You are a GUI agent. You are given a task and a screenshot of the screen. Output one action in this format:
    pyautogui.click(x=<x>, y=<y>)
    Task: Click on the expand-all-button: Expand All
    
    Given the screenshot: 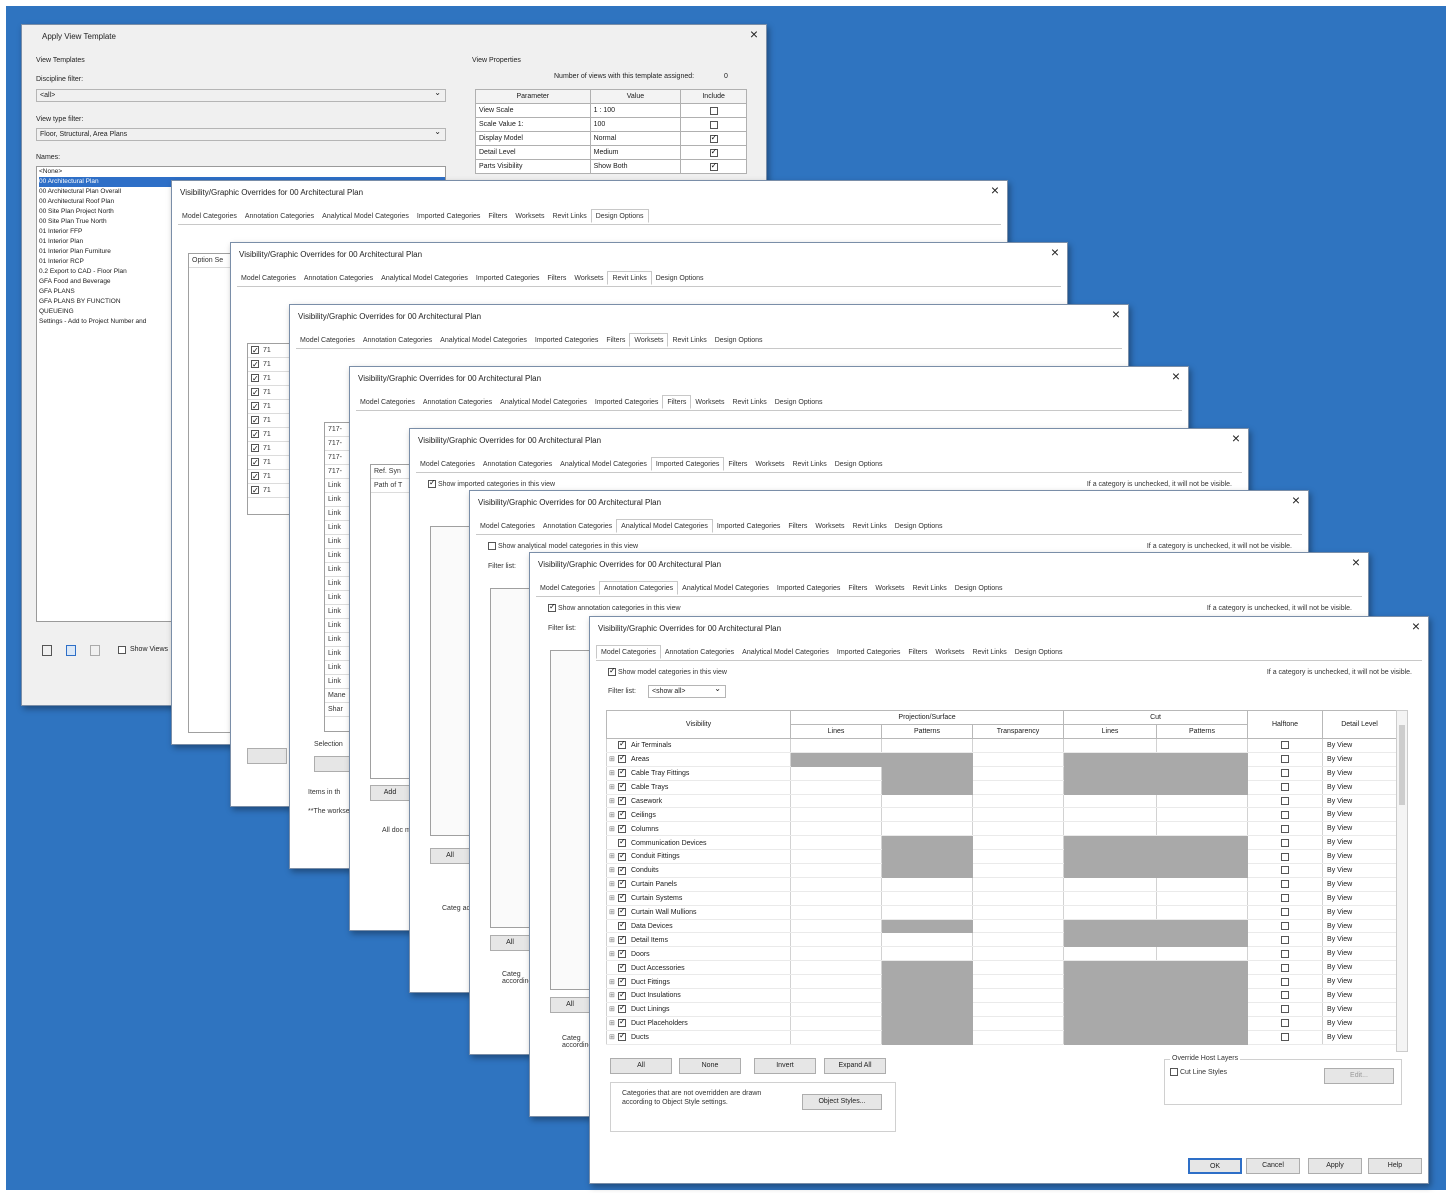 What is the action you would take?
    pyautogui.click(x=855, y=1066)
    